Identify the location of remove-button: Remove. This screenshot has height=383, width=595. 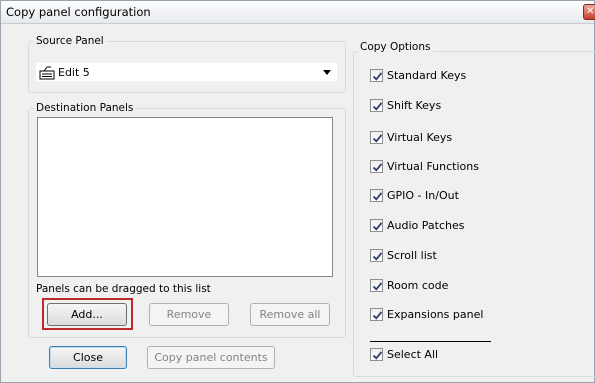
(189, 314).